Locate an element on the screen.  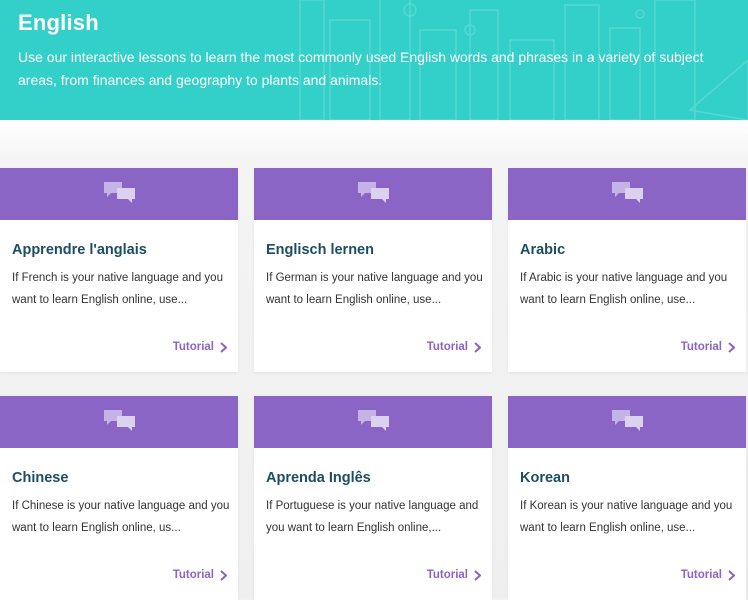
card-title: Chinese is located at coordinates (40, 478).